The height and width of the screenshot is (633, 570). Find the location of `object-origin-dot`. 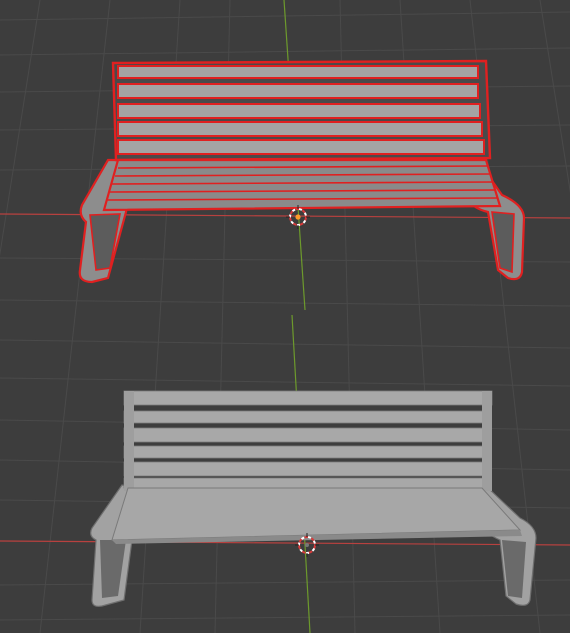

object-origin-dot is located at coordinates (298, 217).